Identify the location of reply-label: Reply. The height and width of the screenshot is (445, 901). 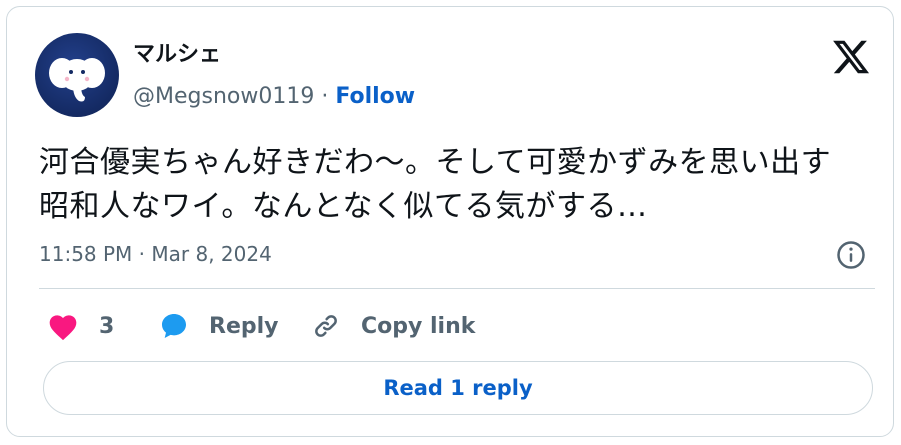
(244, 326).